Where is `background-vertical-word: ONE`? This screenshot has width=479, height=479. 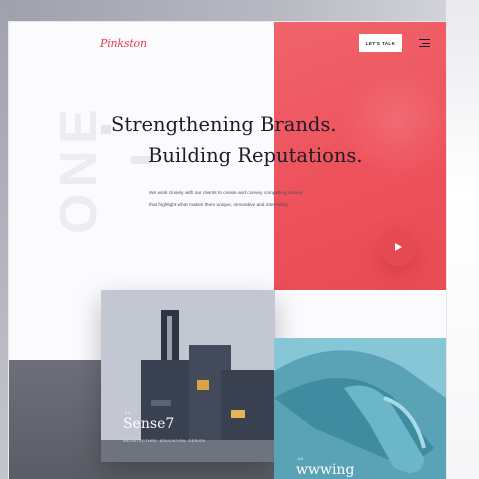 background-vertical-word: ONE is located at coordinates (79, 168).